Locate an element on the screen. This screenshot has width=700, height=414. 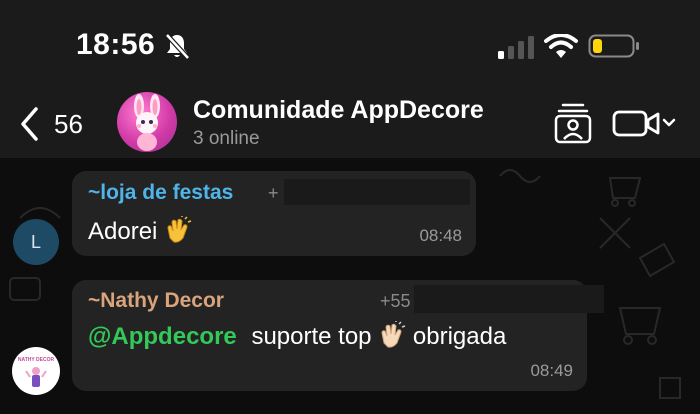
battery-icon is located at coordinates (613, 46).